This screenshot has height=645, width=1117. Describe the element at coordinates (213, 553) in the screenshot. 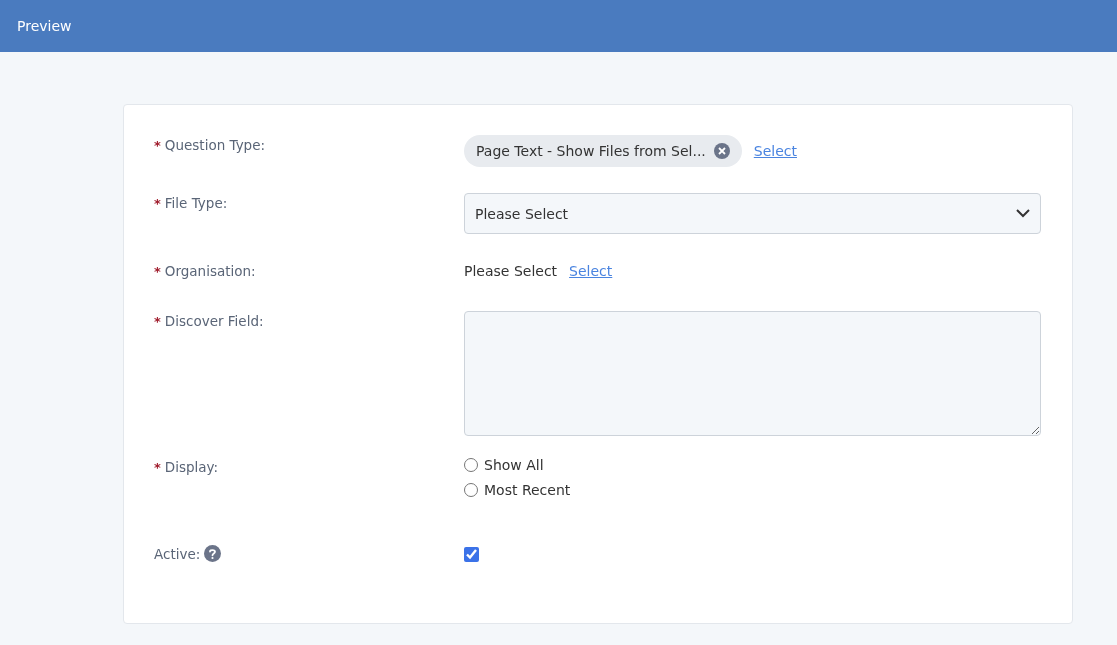

I see `help-icon` at that location.